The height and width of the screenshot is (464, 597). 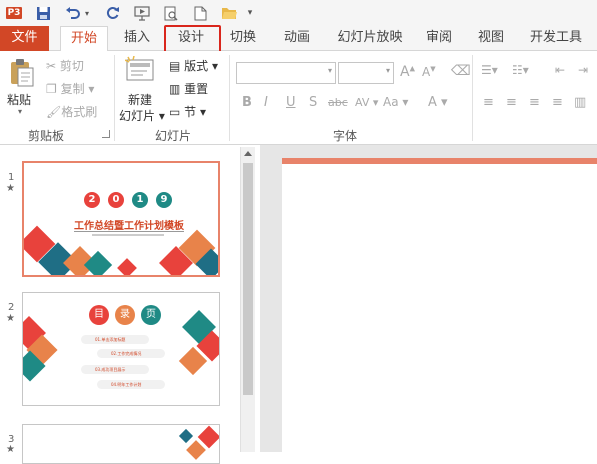 I want to click on toc-item: 01.单击添加标题, so click(x=115, y=339).